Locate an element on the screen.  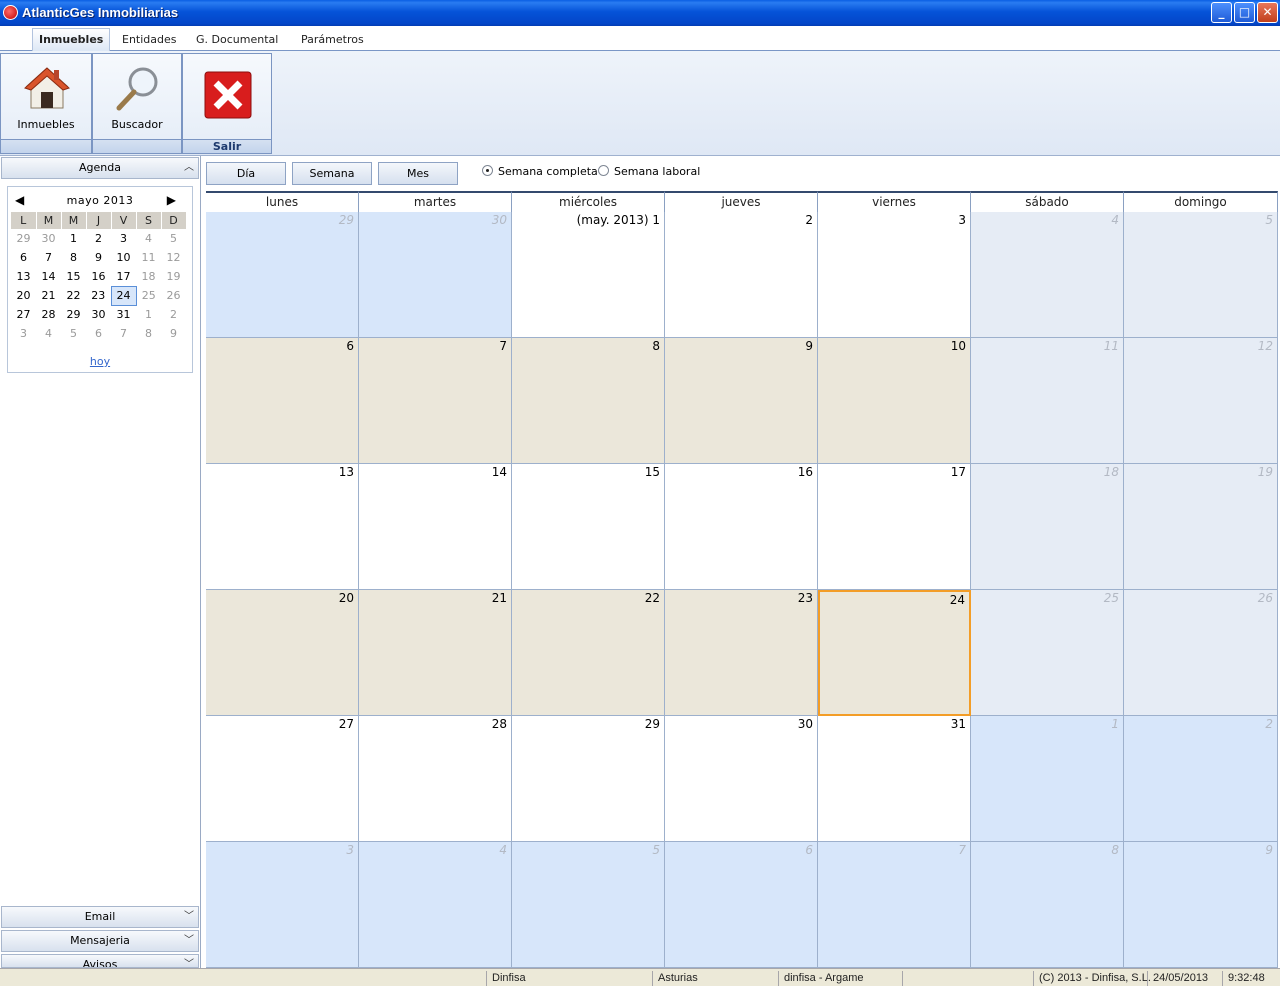
mini-calendar-day: 12 is located at coordinates (173, 257).